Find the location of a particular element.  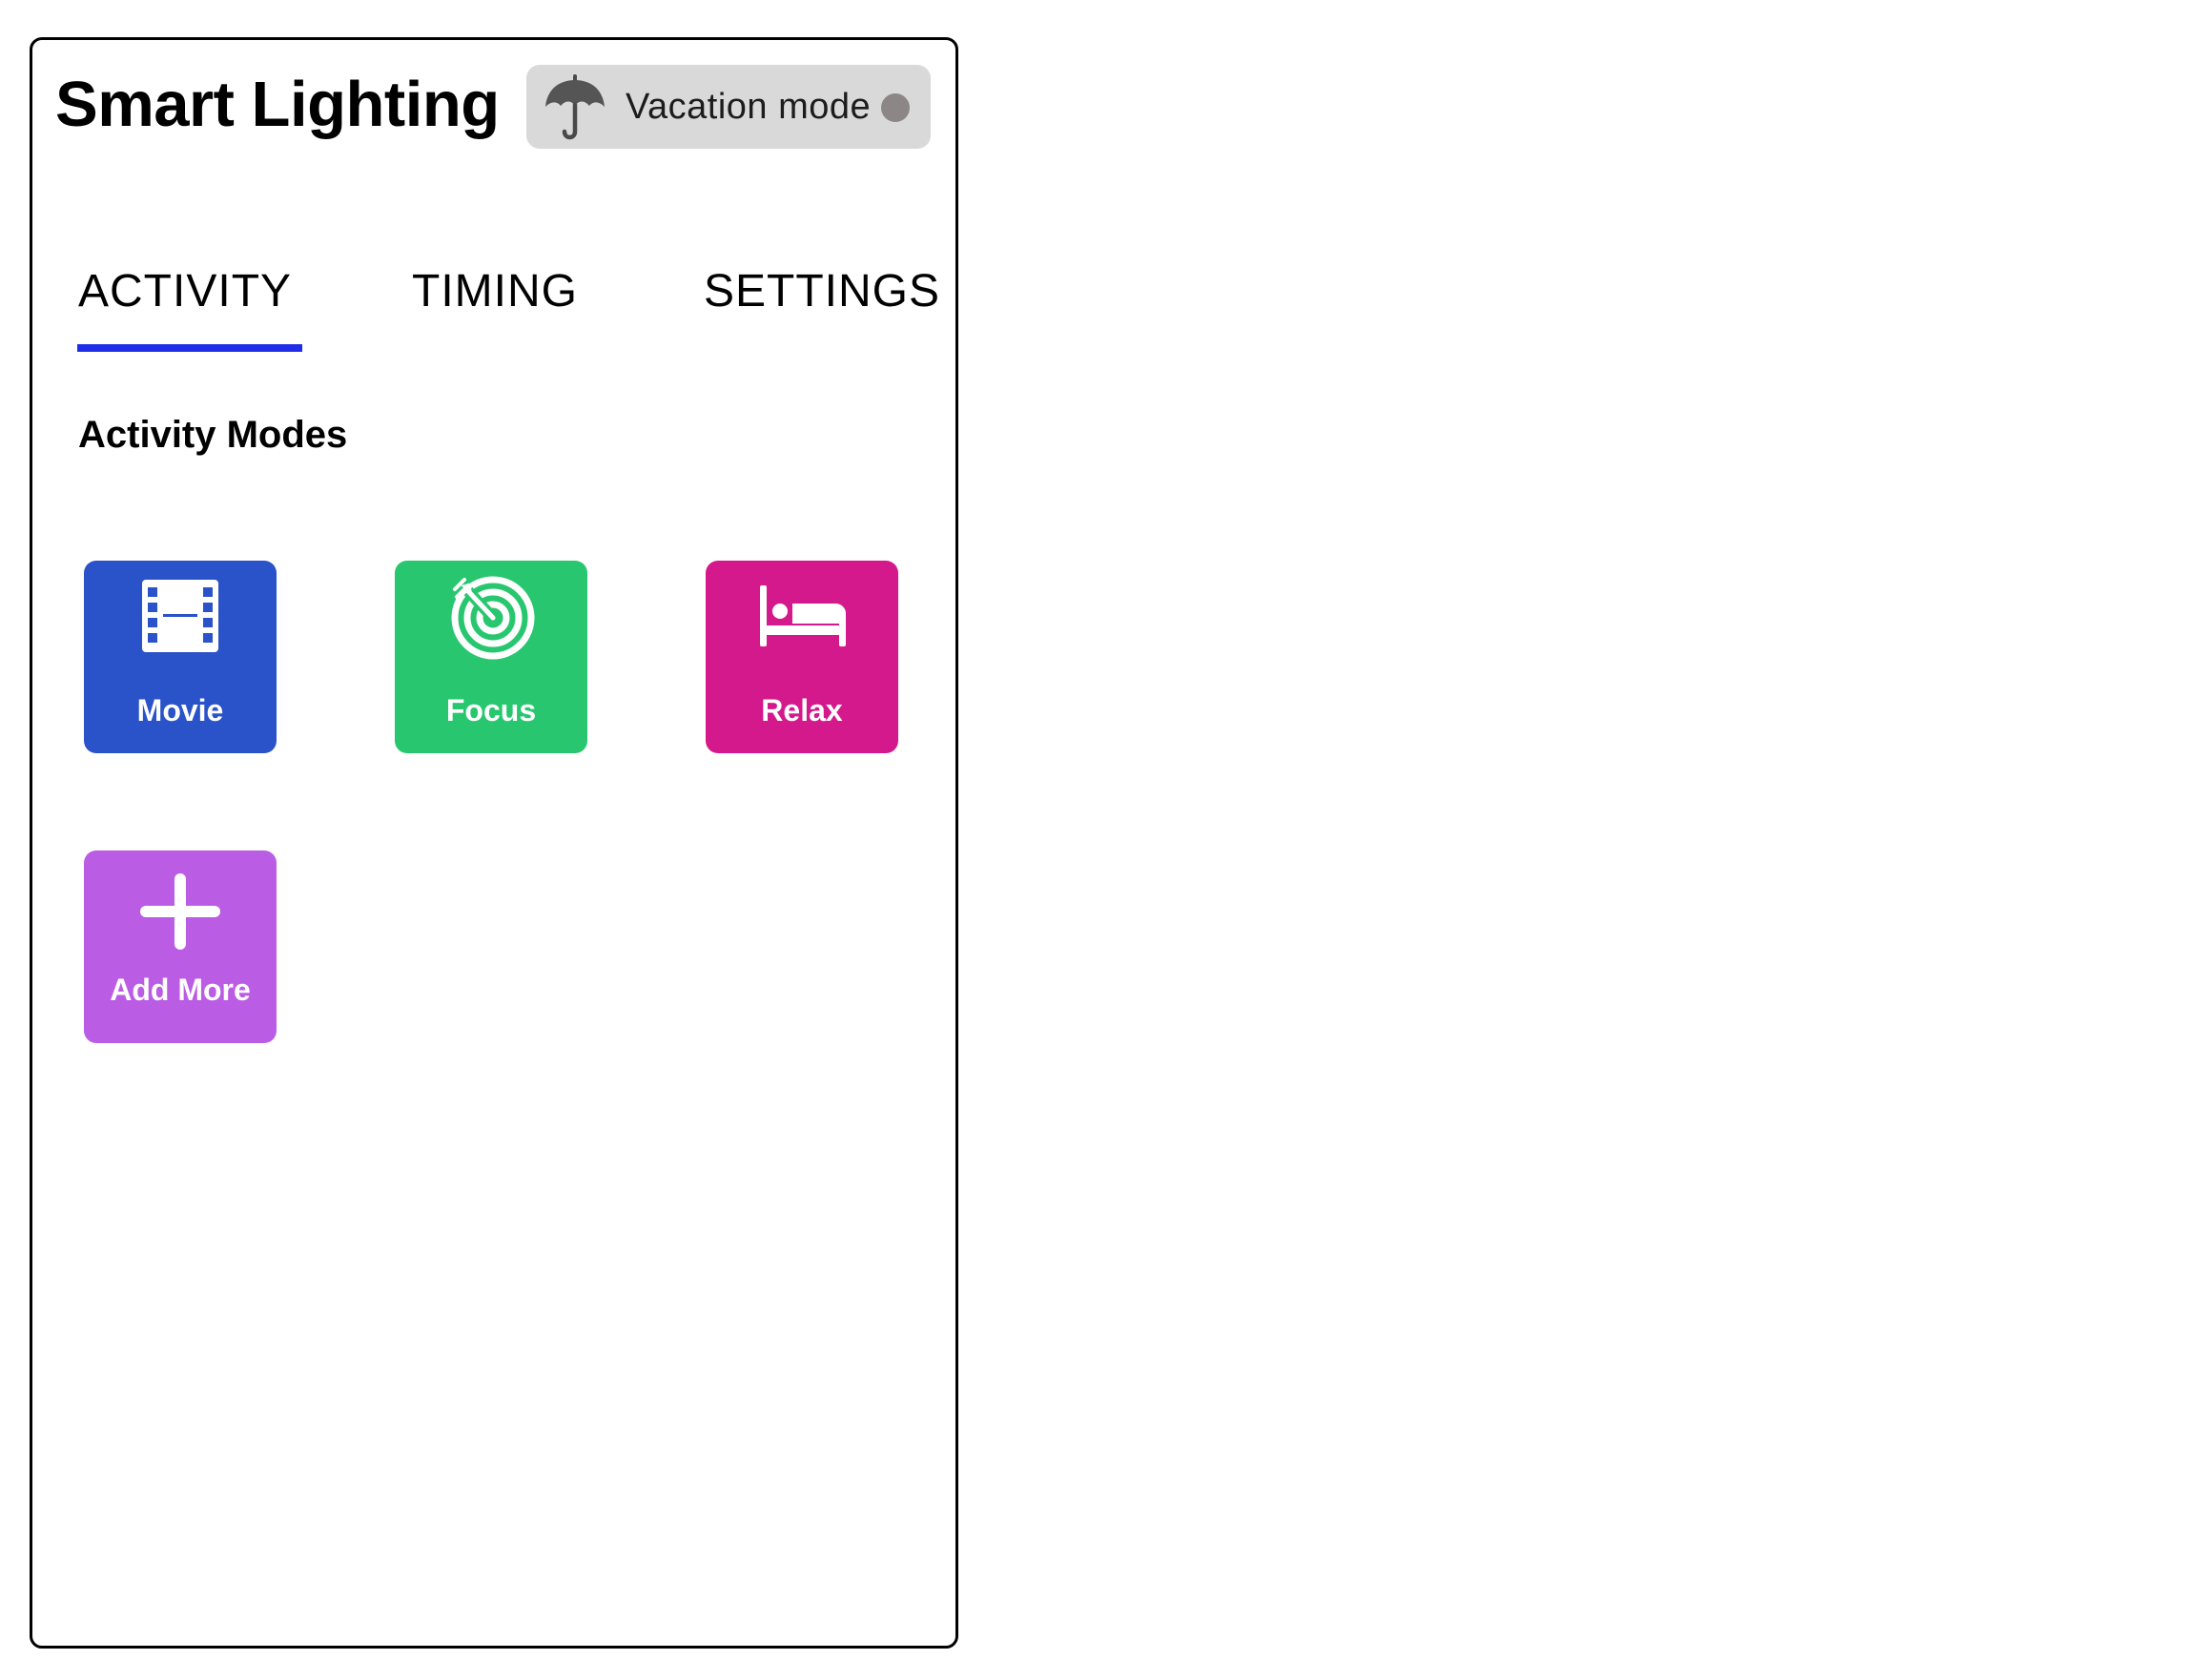

add-mode-button: Add More is located at coordinates (180, 946).